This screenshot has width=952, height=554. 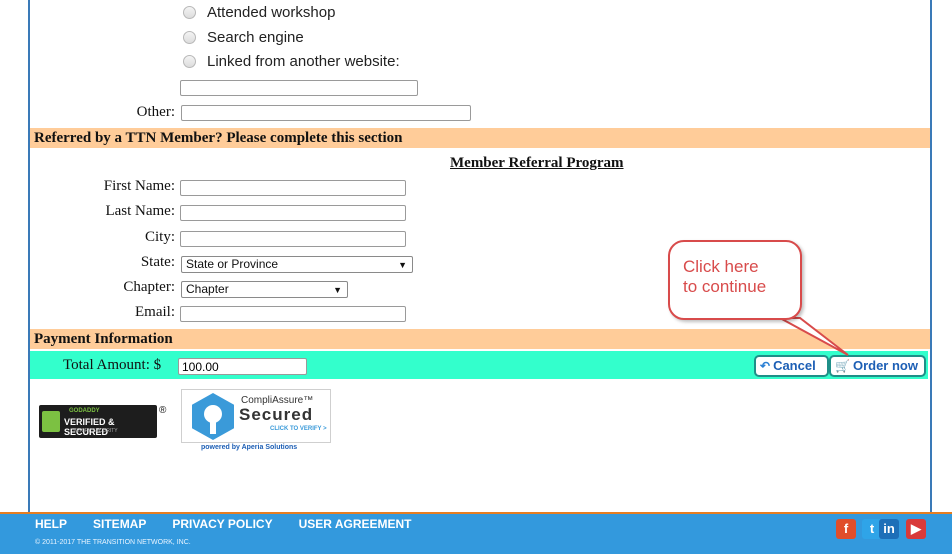 What do you see at coordinates (303, 61) in the screenshot?
I see `radio-label: Linked from another website:` at bounding box center [303, 61].